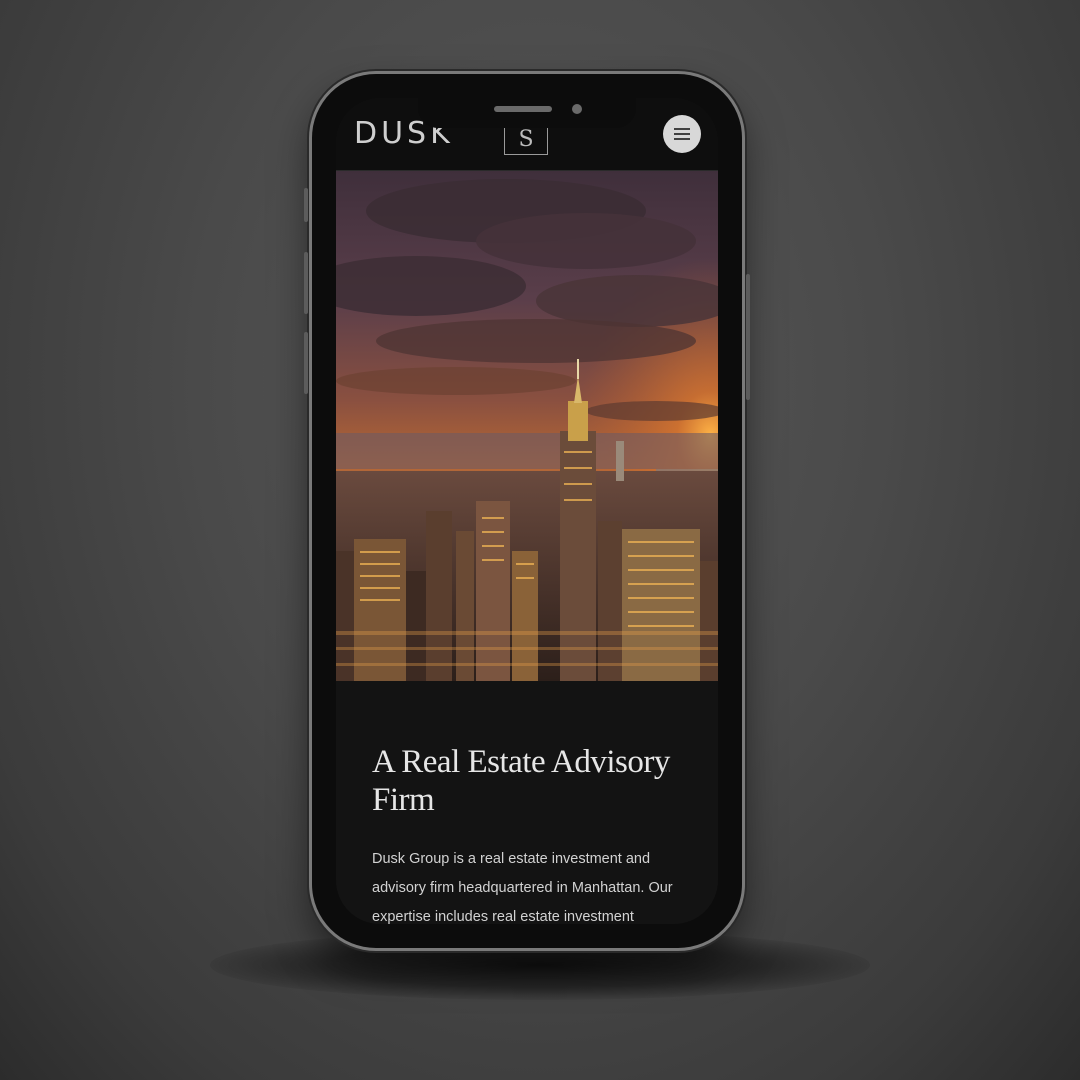  I want to click on hamburger-menu-icon, so click(682, 134).